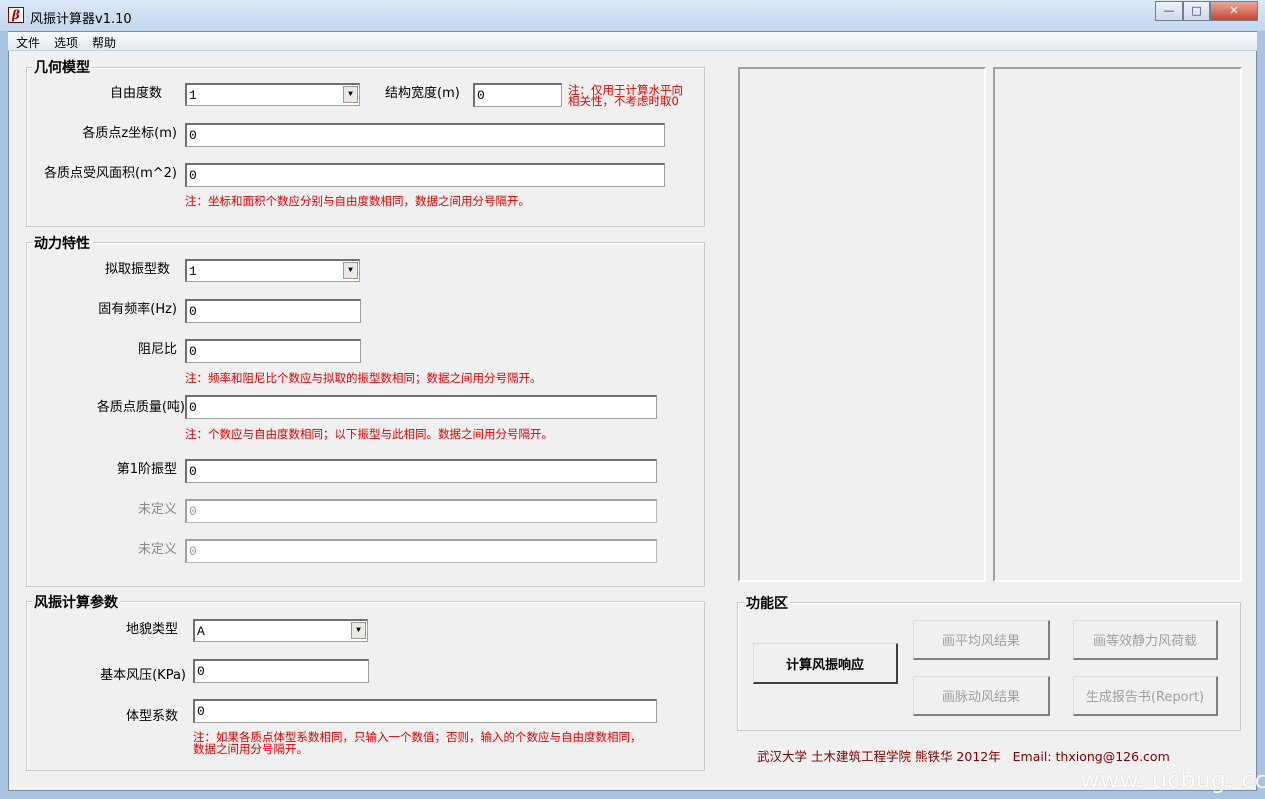 The height and width of the screenshot is (799, 1265). I want to click on menu-file: 文件, so click(28, 42).